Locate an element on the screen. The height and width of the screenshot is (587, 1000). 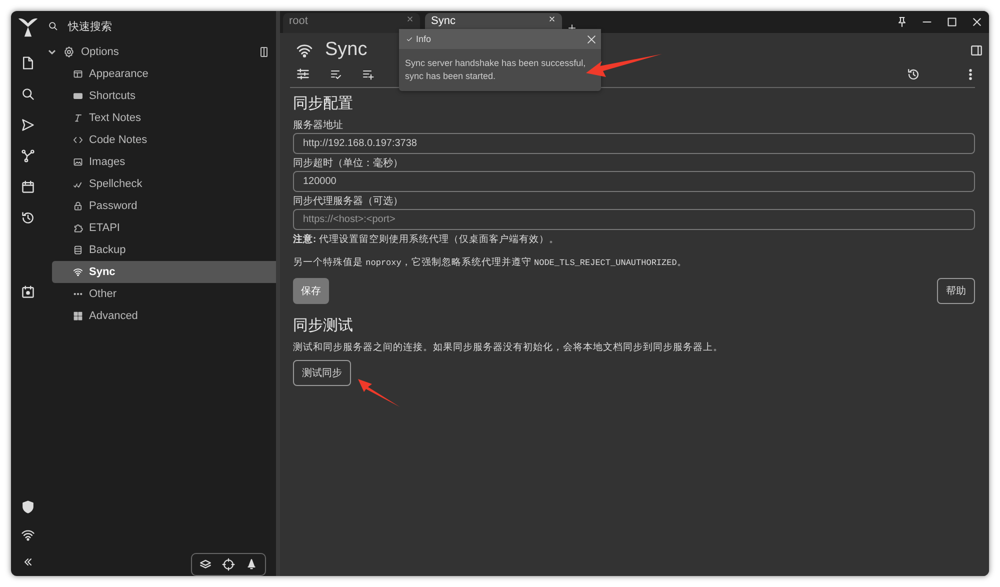
tree-item: Images is located at coordinates (164, 162).